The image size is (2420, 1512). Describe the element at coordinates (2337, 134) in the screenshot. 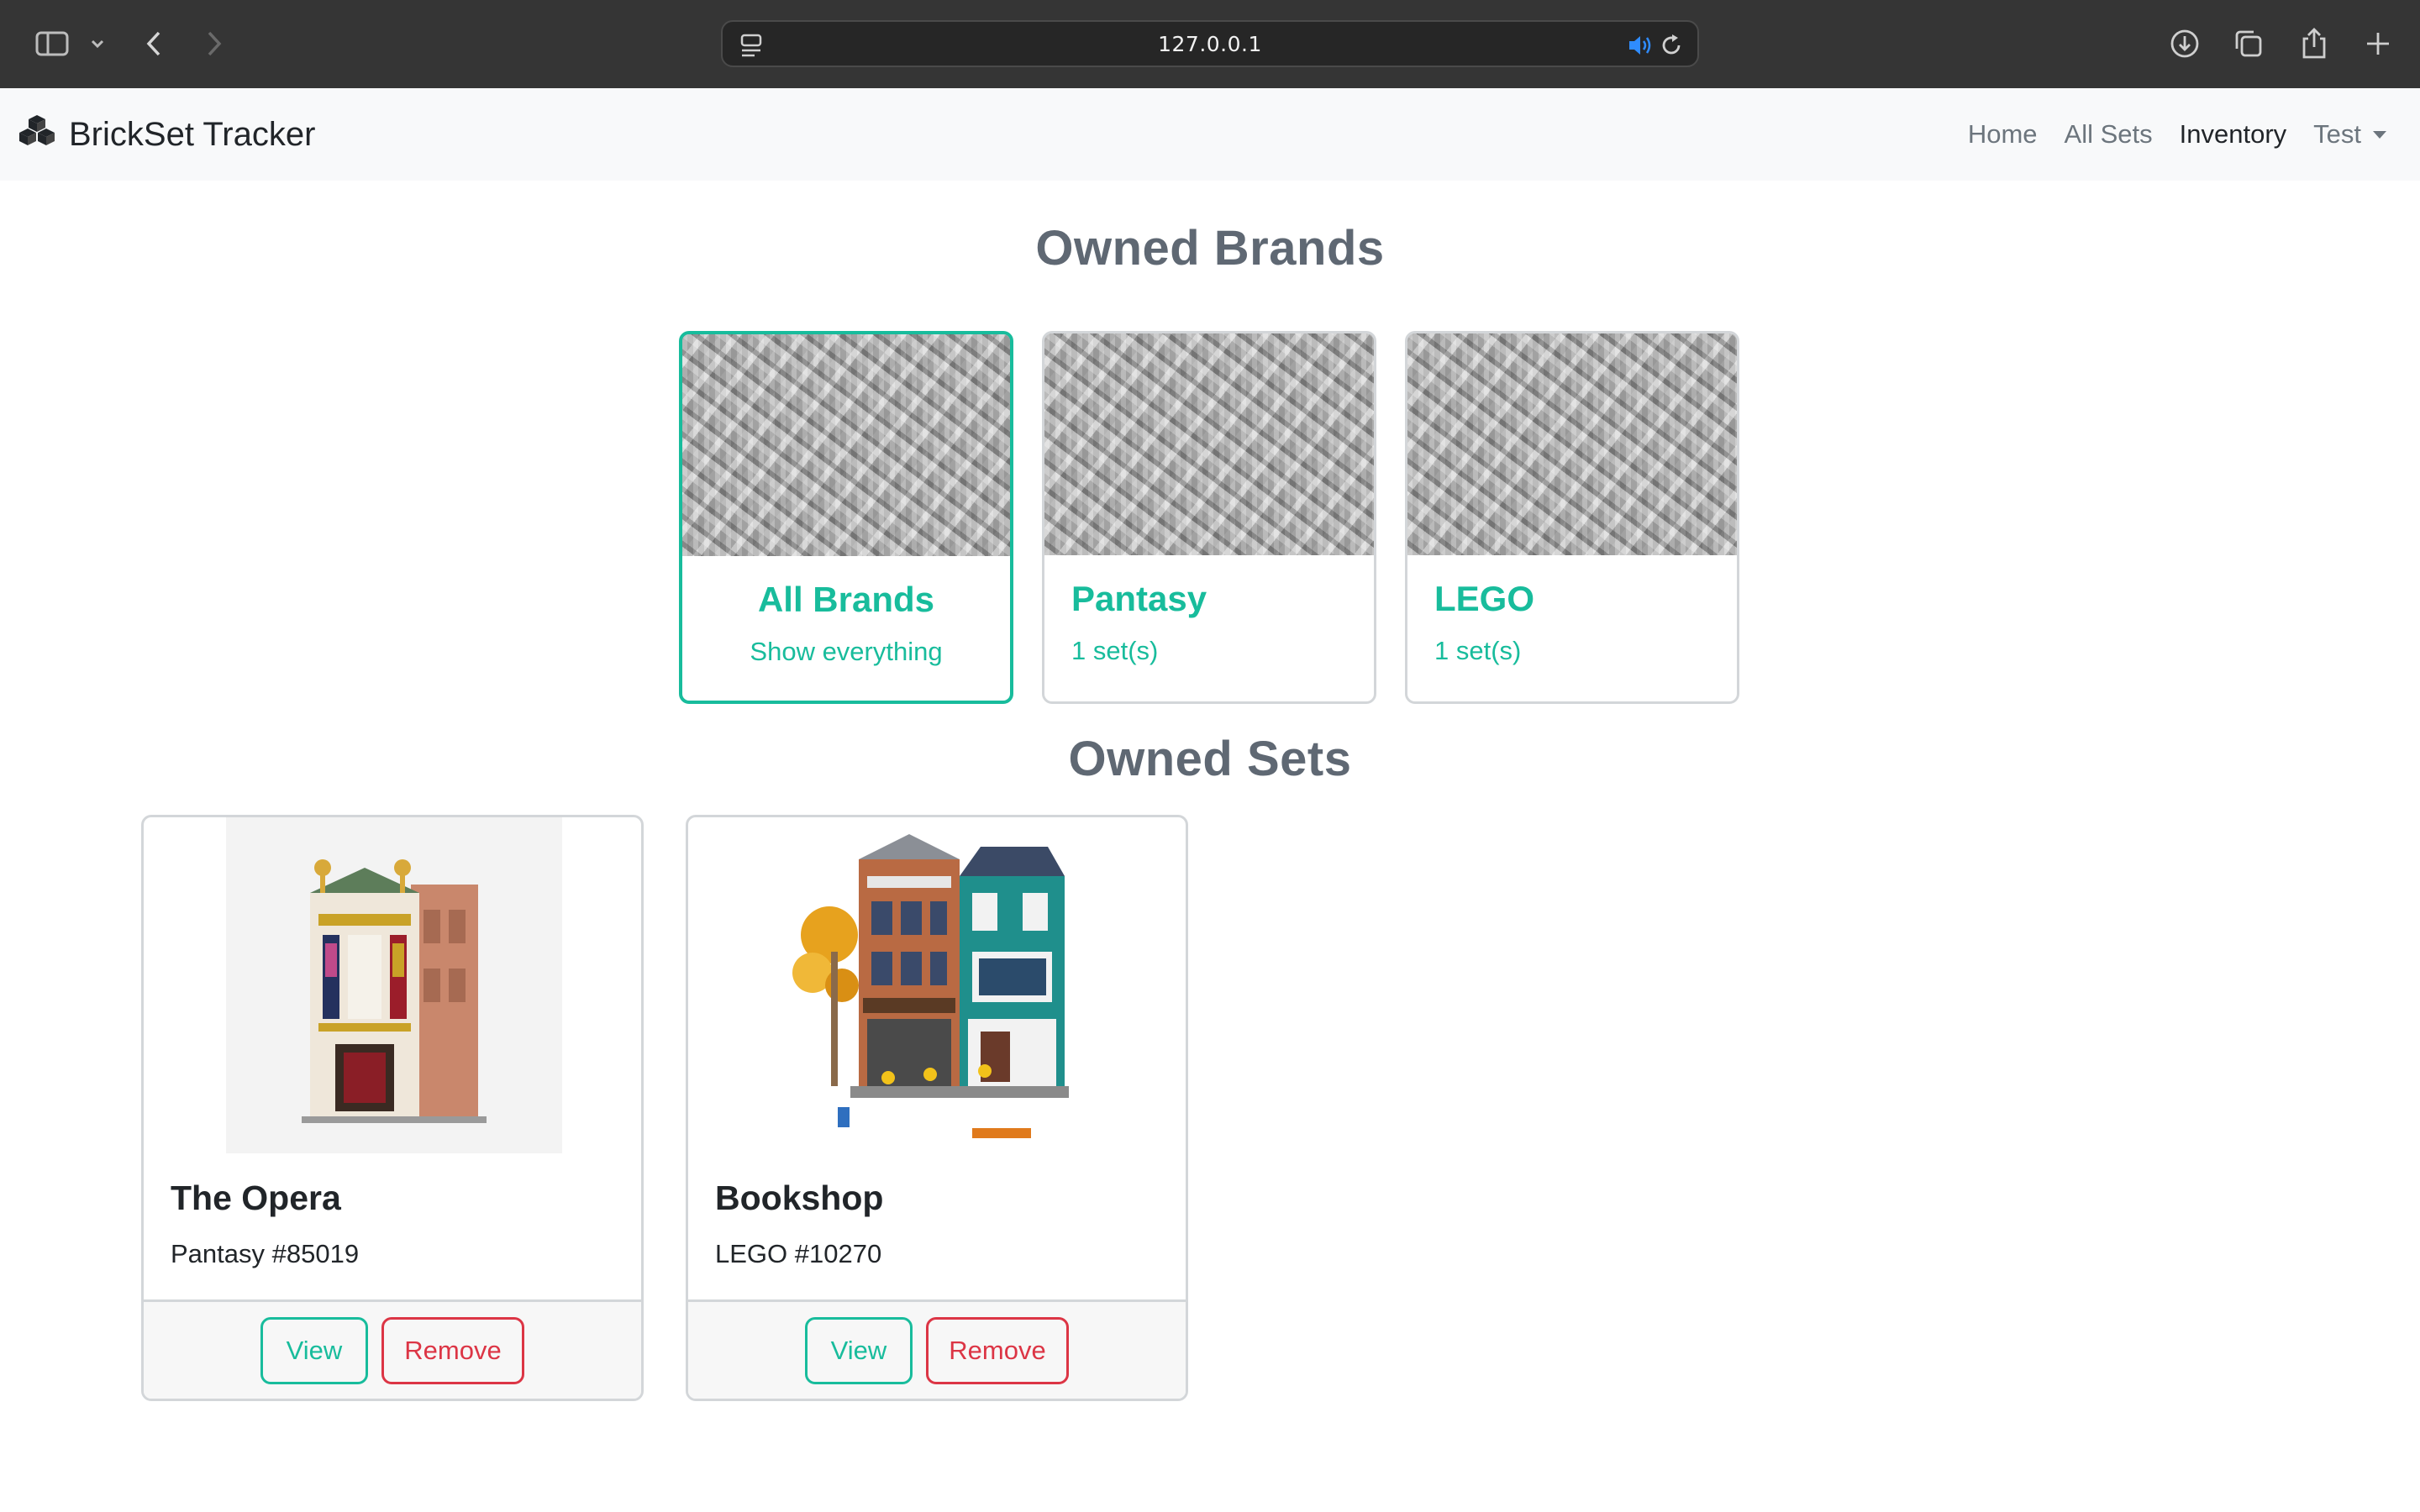

I see `nav-user-label: Test` at that location.